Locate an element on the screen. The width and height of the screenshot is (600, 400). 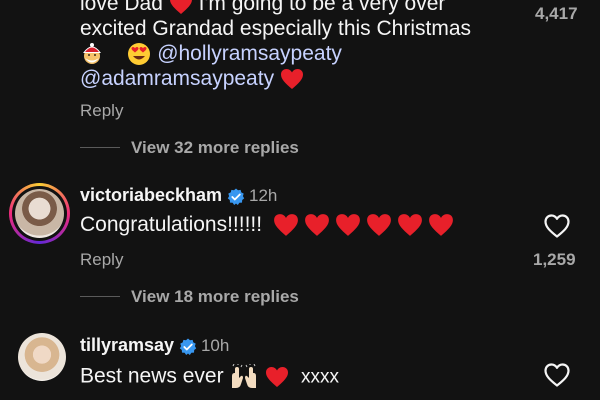
raising-hands-emoji is located at coordinates (244, 376).